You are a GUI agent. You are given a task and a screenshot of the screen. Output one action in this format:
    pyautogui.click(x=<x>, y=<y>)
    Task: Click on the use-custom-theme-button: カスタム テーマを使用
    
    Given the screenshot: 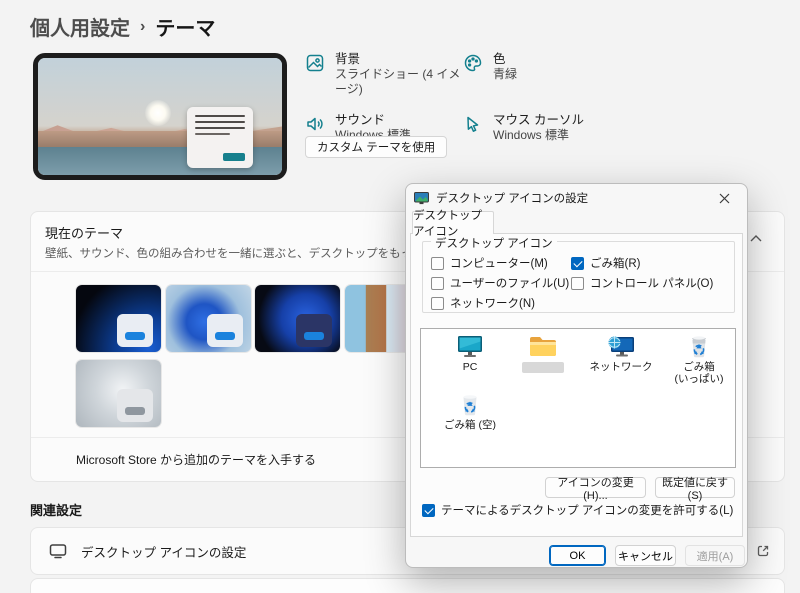 What is the action you would take?
    pyautogui.click(x=376, y=147)
    